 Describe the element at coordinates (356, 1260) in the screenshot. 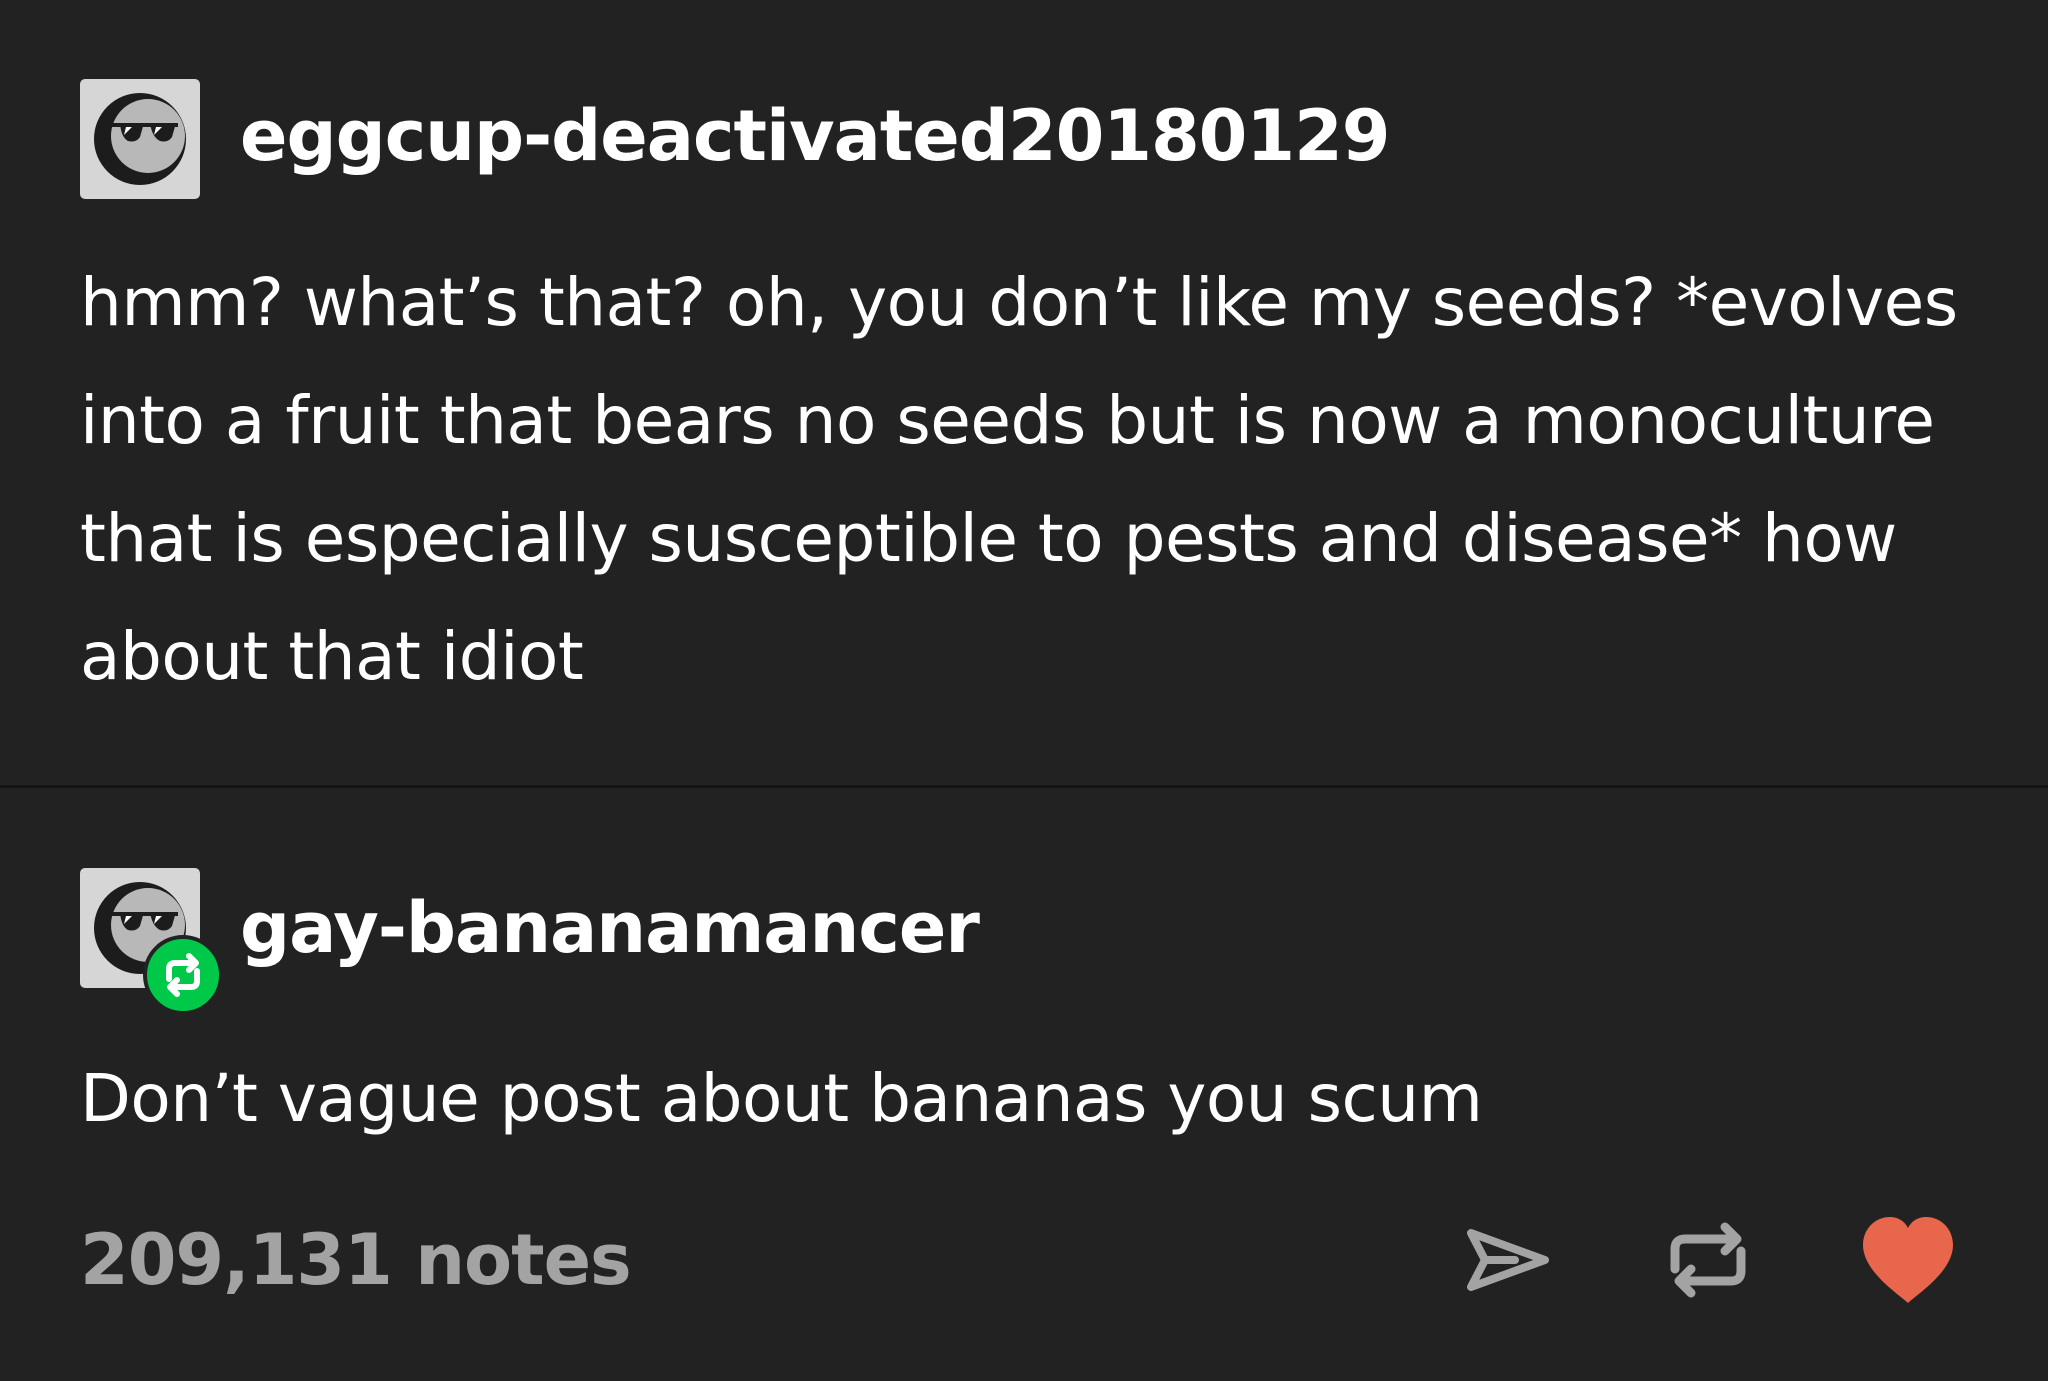

I see `notes-count: 209,131 notes` at that location.